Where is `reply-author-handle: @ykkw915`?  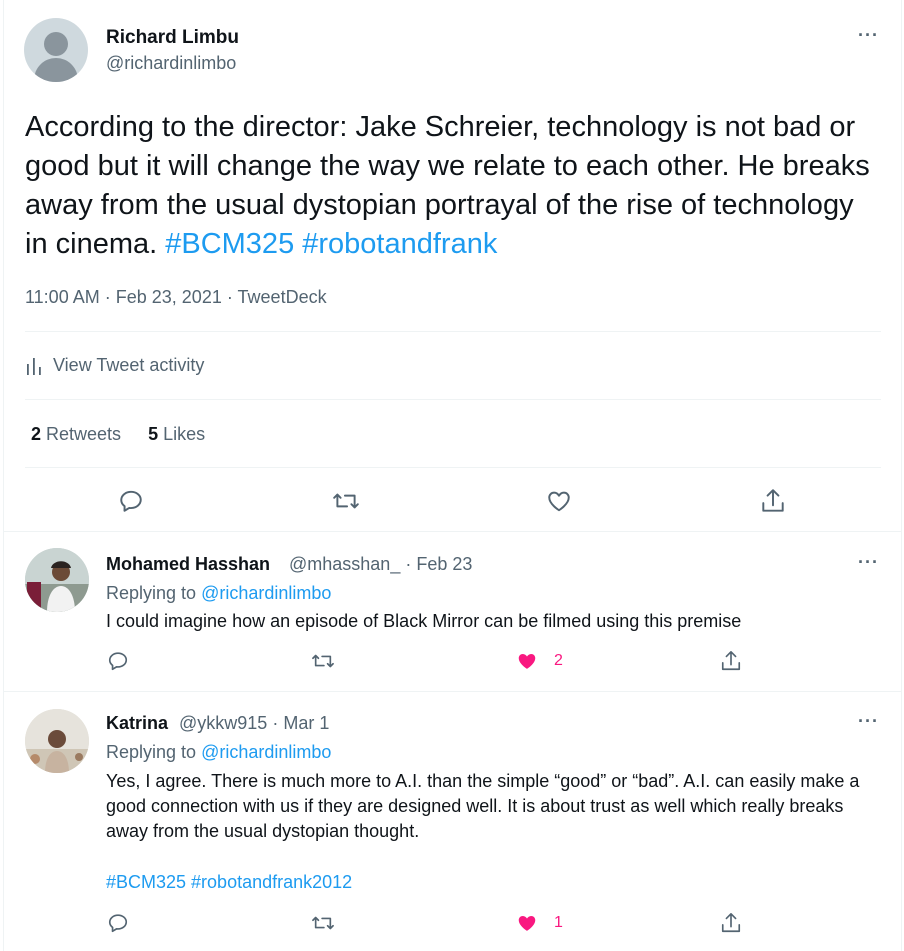
reply-author-handle: @ykkw915 is located at coordinates (223, 723).